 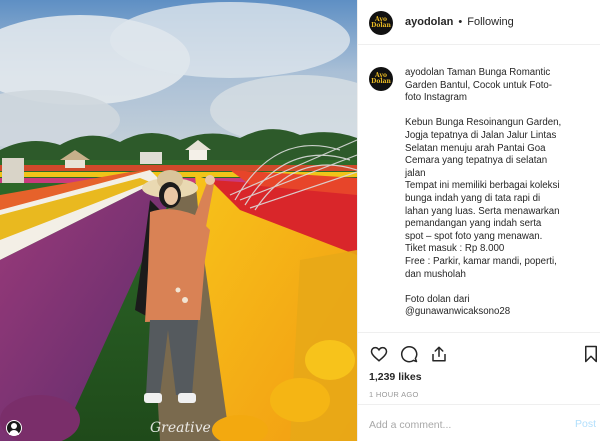 I want to click on caption-line: jalan, so click(x=415, y=173).